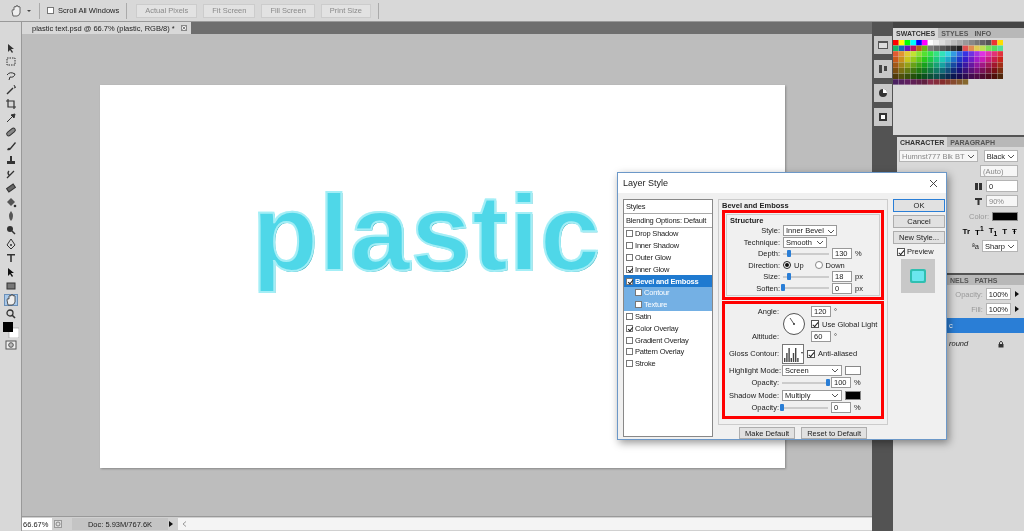 This screenshot has height=531, width=1024. I want to click on type-style-button: T$^{1}$, so click(979, 231).